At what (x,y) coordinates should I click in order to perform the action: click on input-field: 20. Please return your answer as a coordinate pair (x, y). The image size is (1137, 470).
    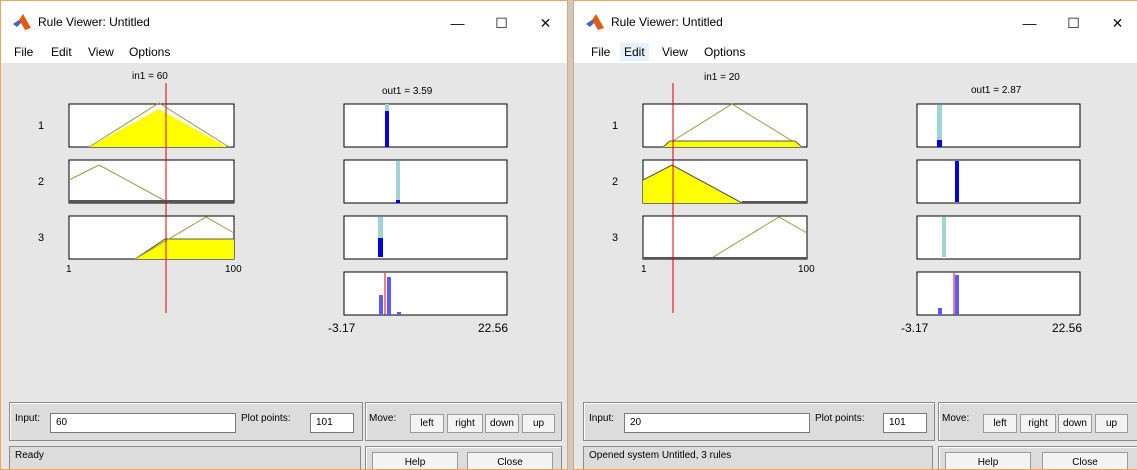
    Looking at the image, I should click on (717, 423).